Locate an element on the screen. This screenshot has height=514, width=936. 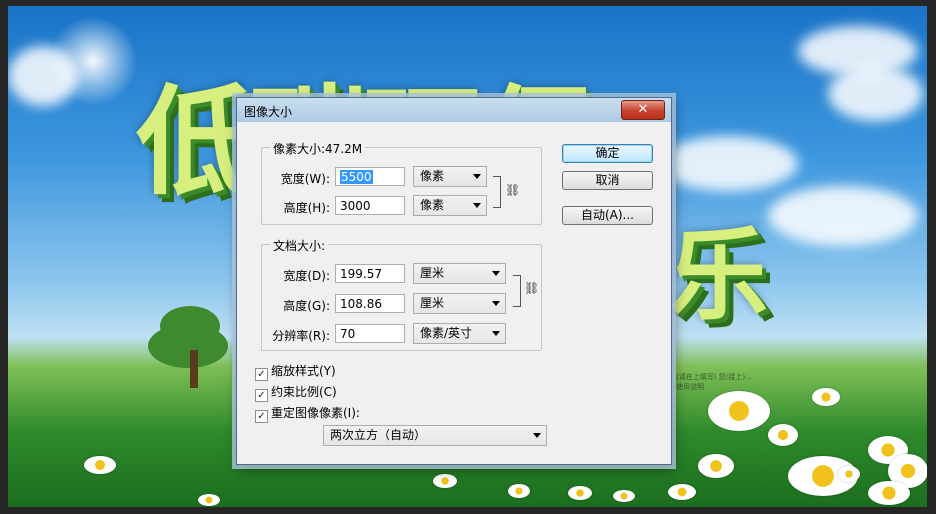
pixel-width-value: 5500 is located at coordinates (356, 177).